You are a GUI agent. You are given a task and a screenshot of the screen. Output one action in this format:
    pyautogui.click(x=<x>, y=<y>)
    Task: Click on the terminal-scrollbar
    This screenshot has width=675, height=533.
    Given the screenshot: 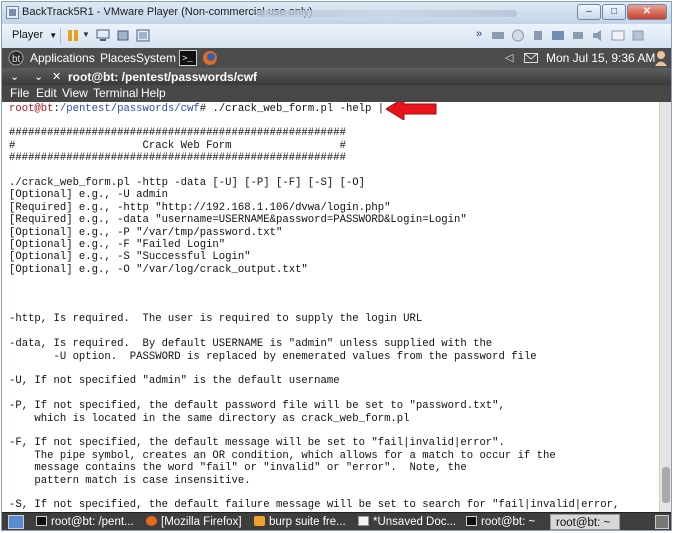 What is the action you would take?
    pyautogui.click(x=665, y=307)
    